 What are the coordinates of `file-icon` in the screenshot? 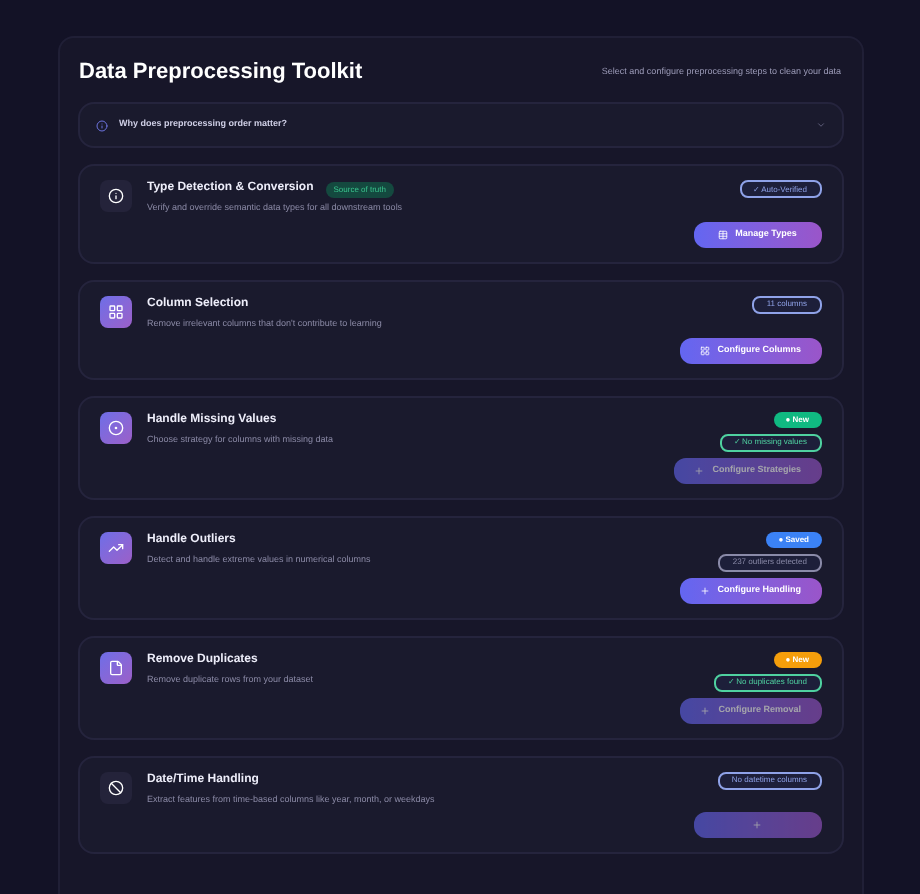 It's located at (115, 667).